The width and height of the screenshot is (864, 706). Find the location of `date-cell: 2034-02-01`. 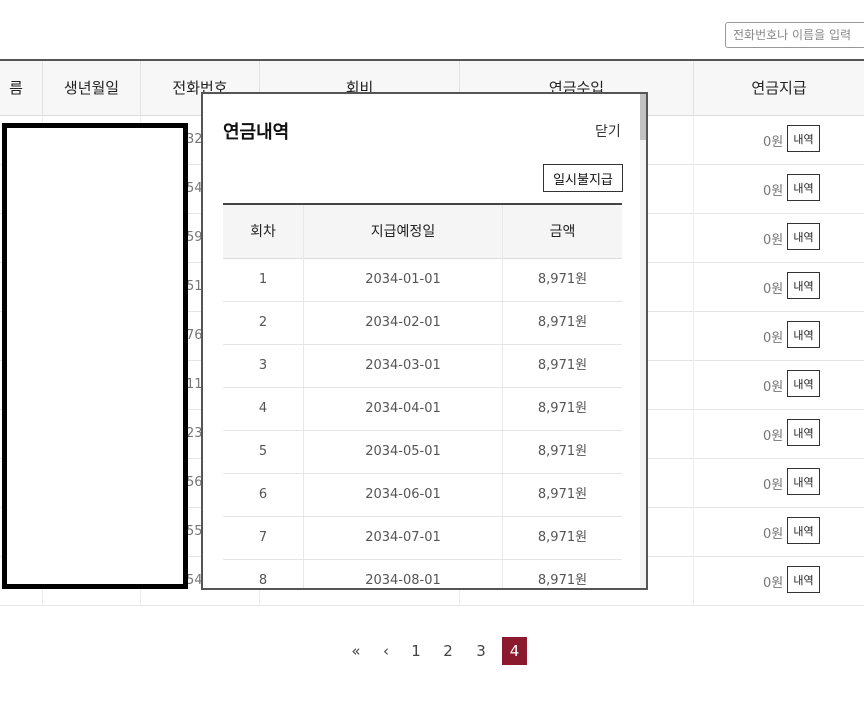

date-cell: 2034-02-01 is located at coordinates (403, 323).